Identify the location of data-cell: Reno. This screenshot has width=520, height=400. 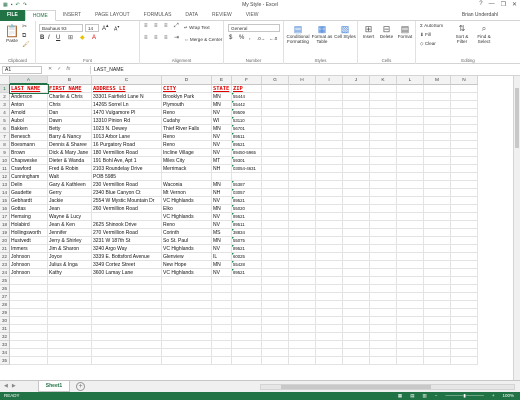
(187, 145).